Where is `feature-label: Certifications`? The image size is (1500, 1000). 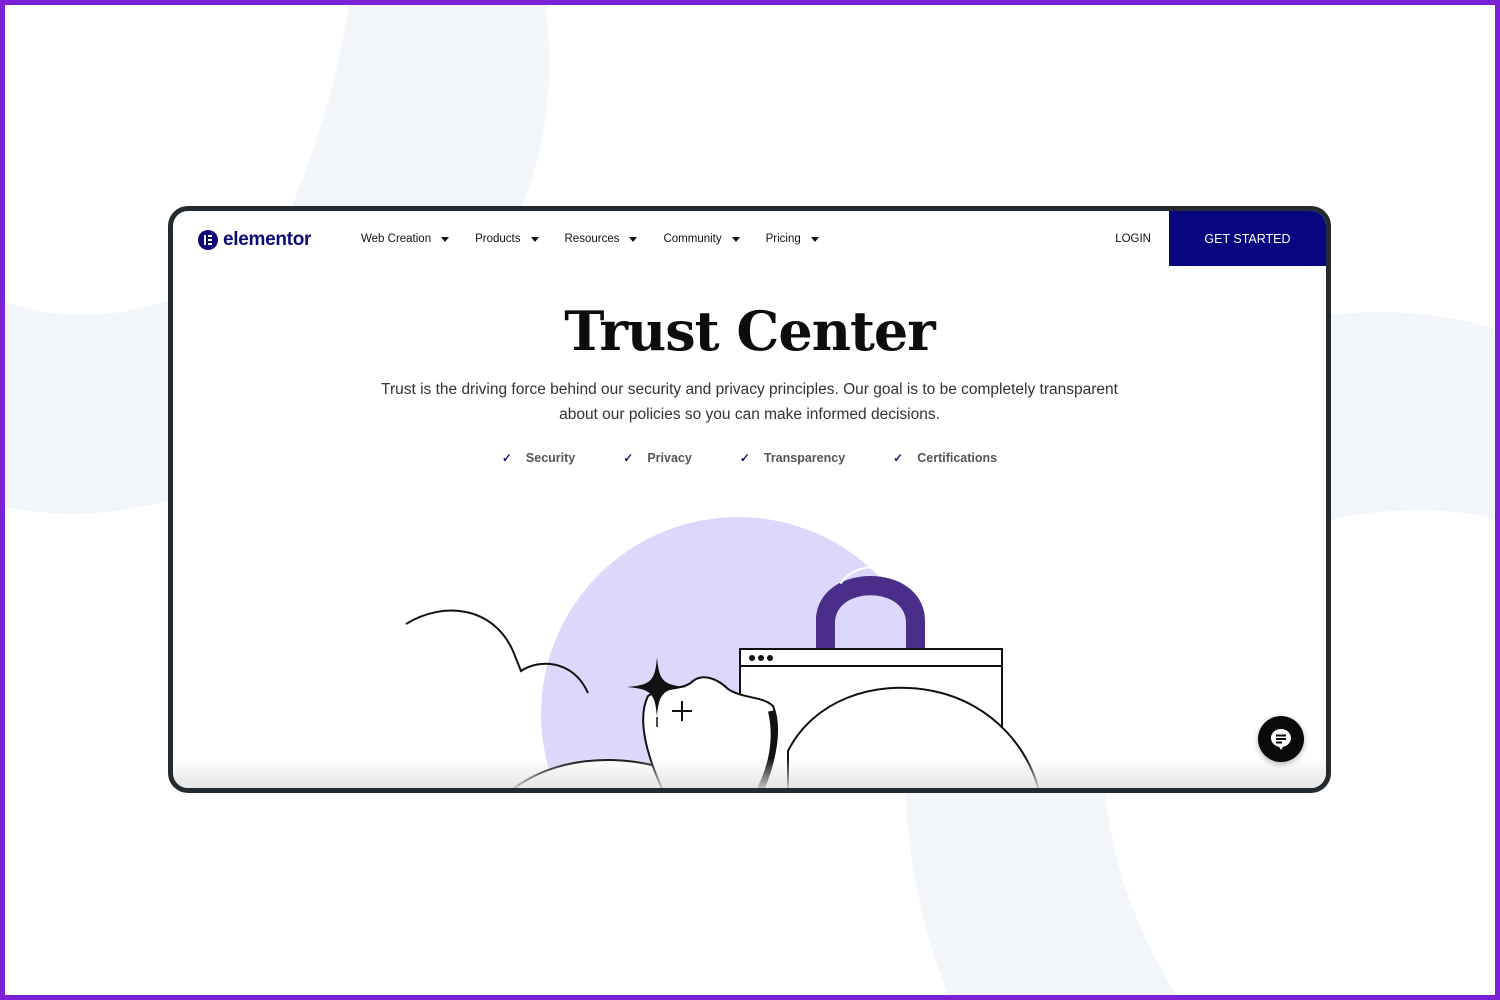
feature-label: Certifications is located at coordinates (957, 458).